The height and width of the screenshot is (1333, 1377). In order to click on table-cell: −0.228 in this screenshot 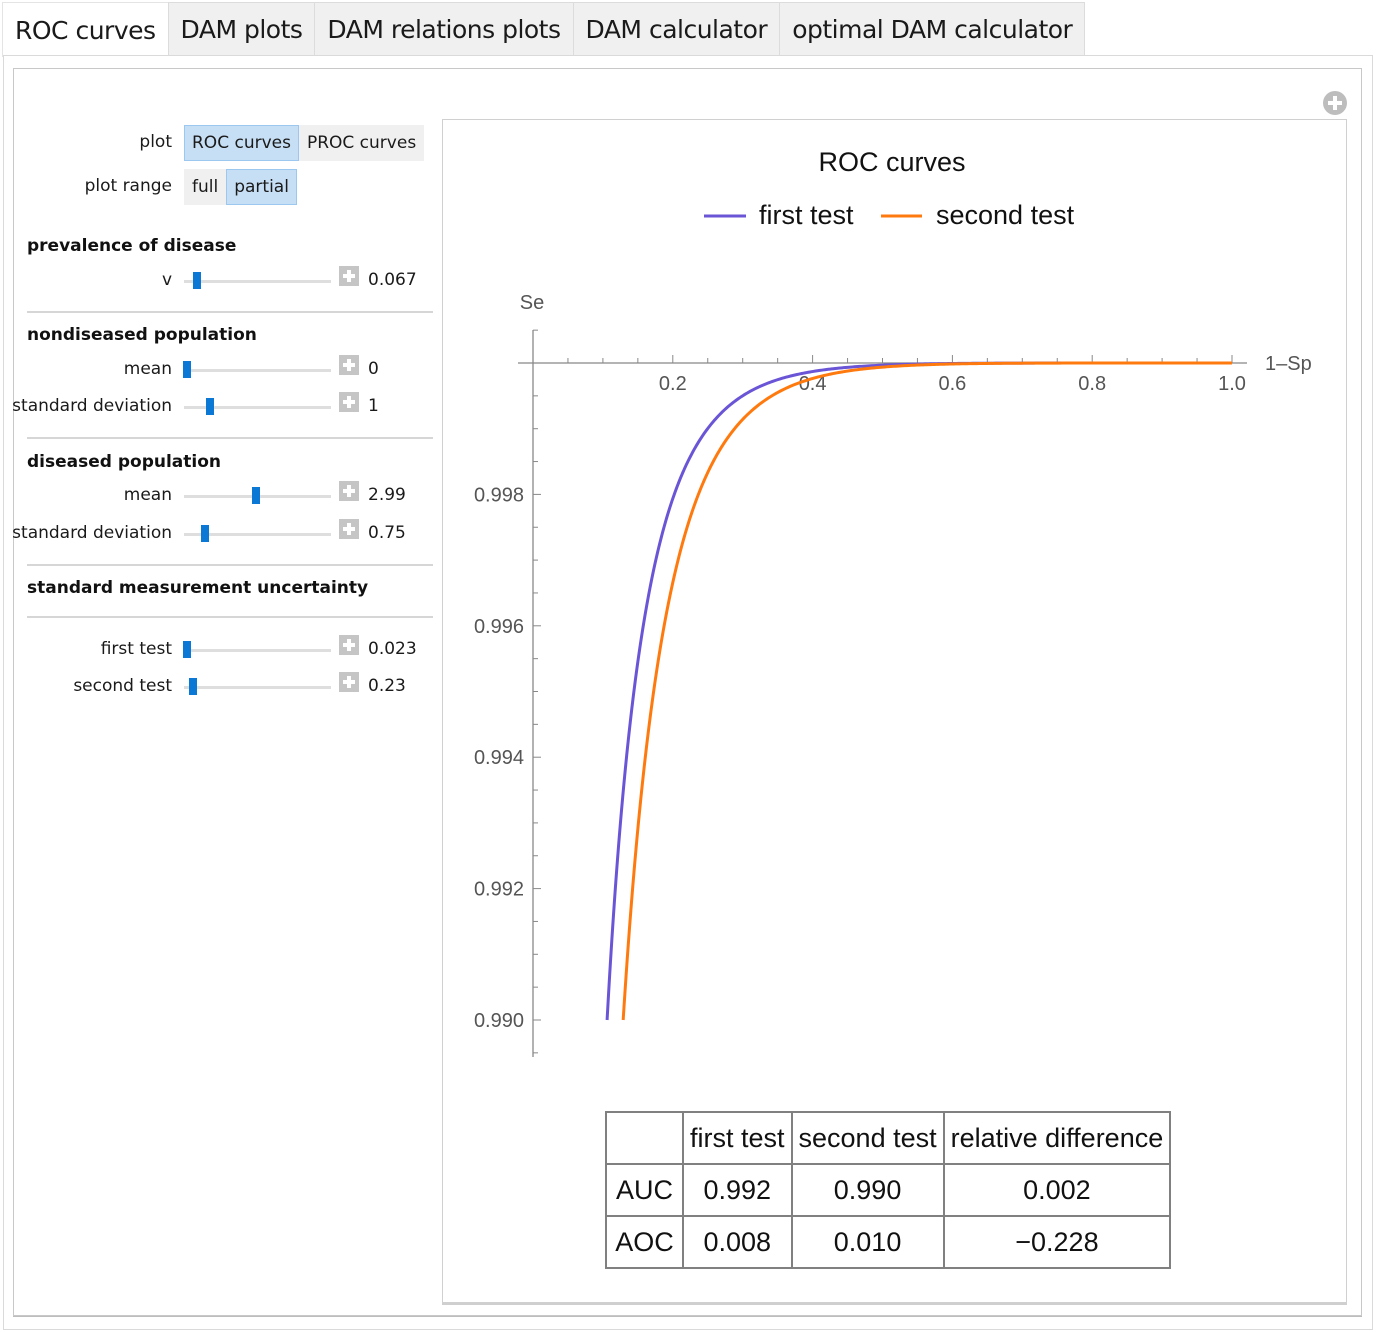, I will do `click(1057, 1242)`.